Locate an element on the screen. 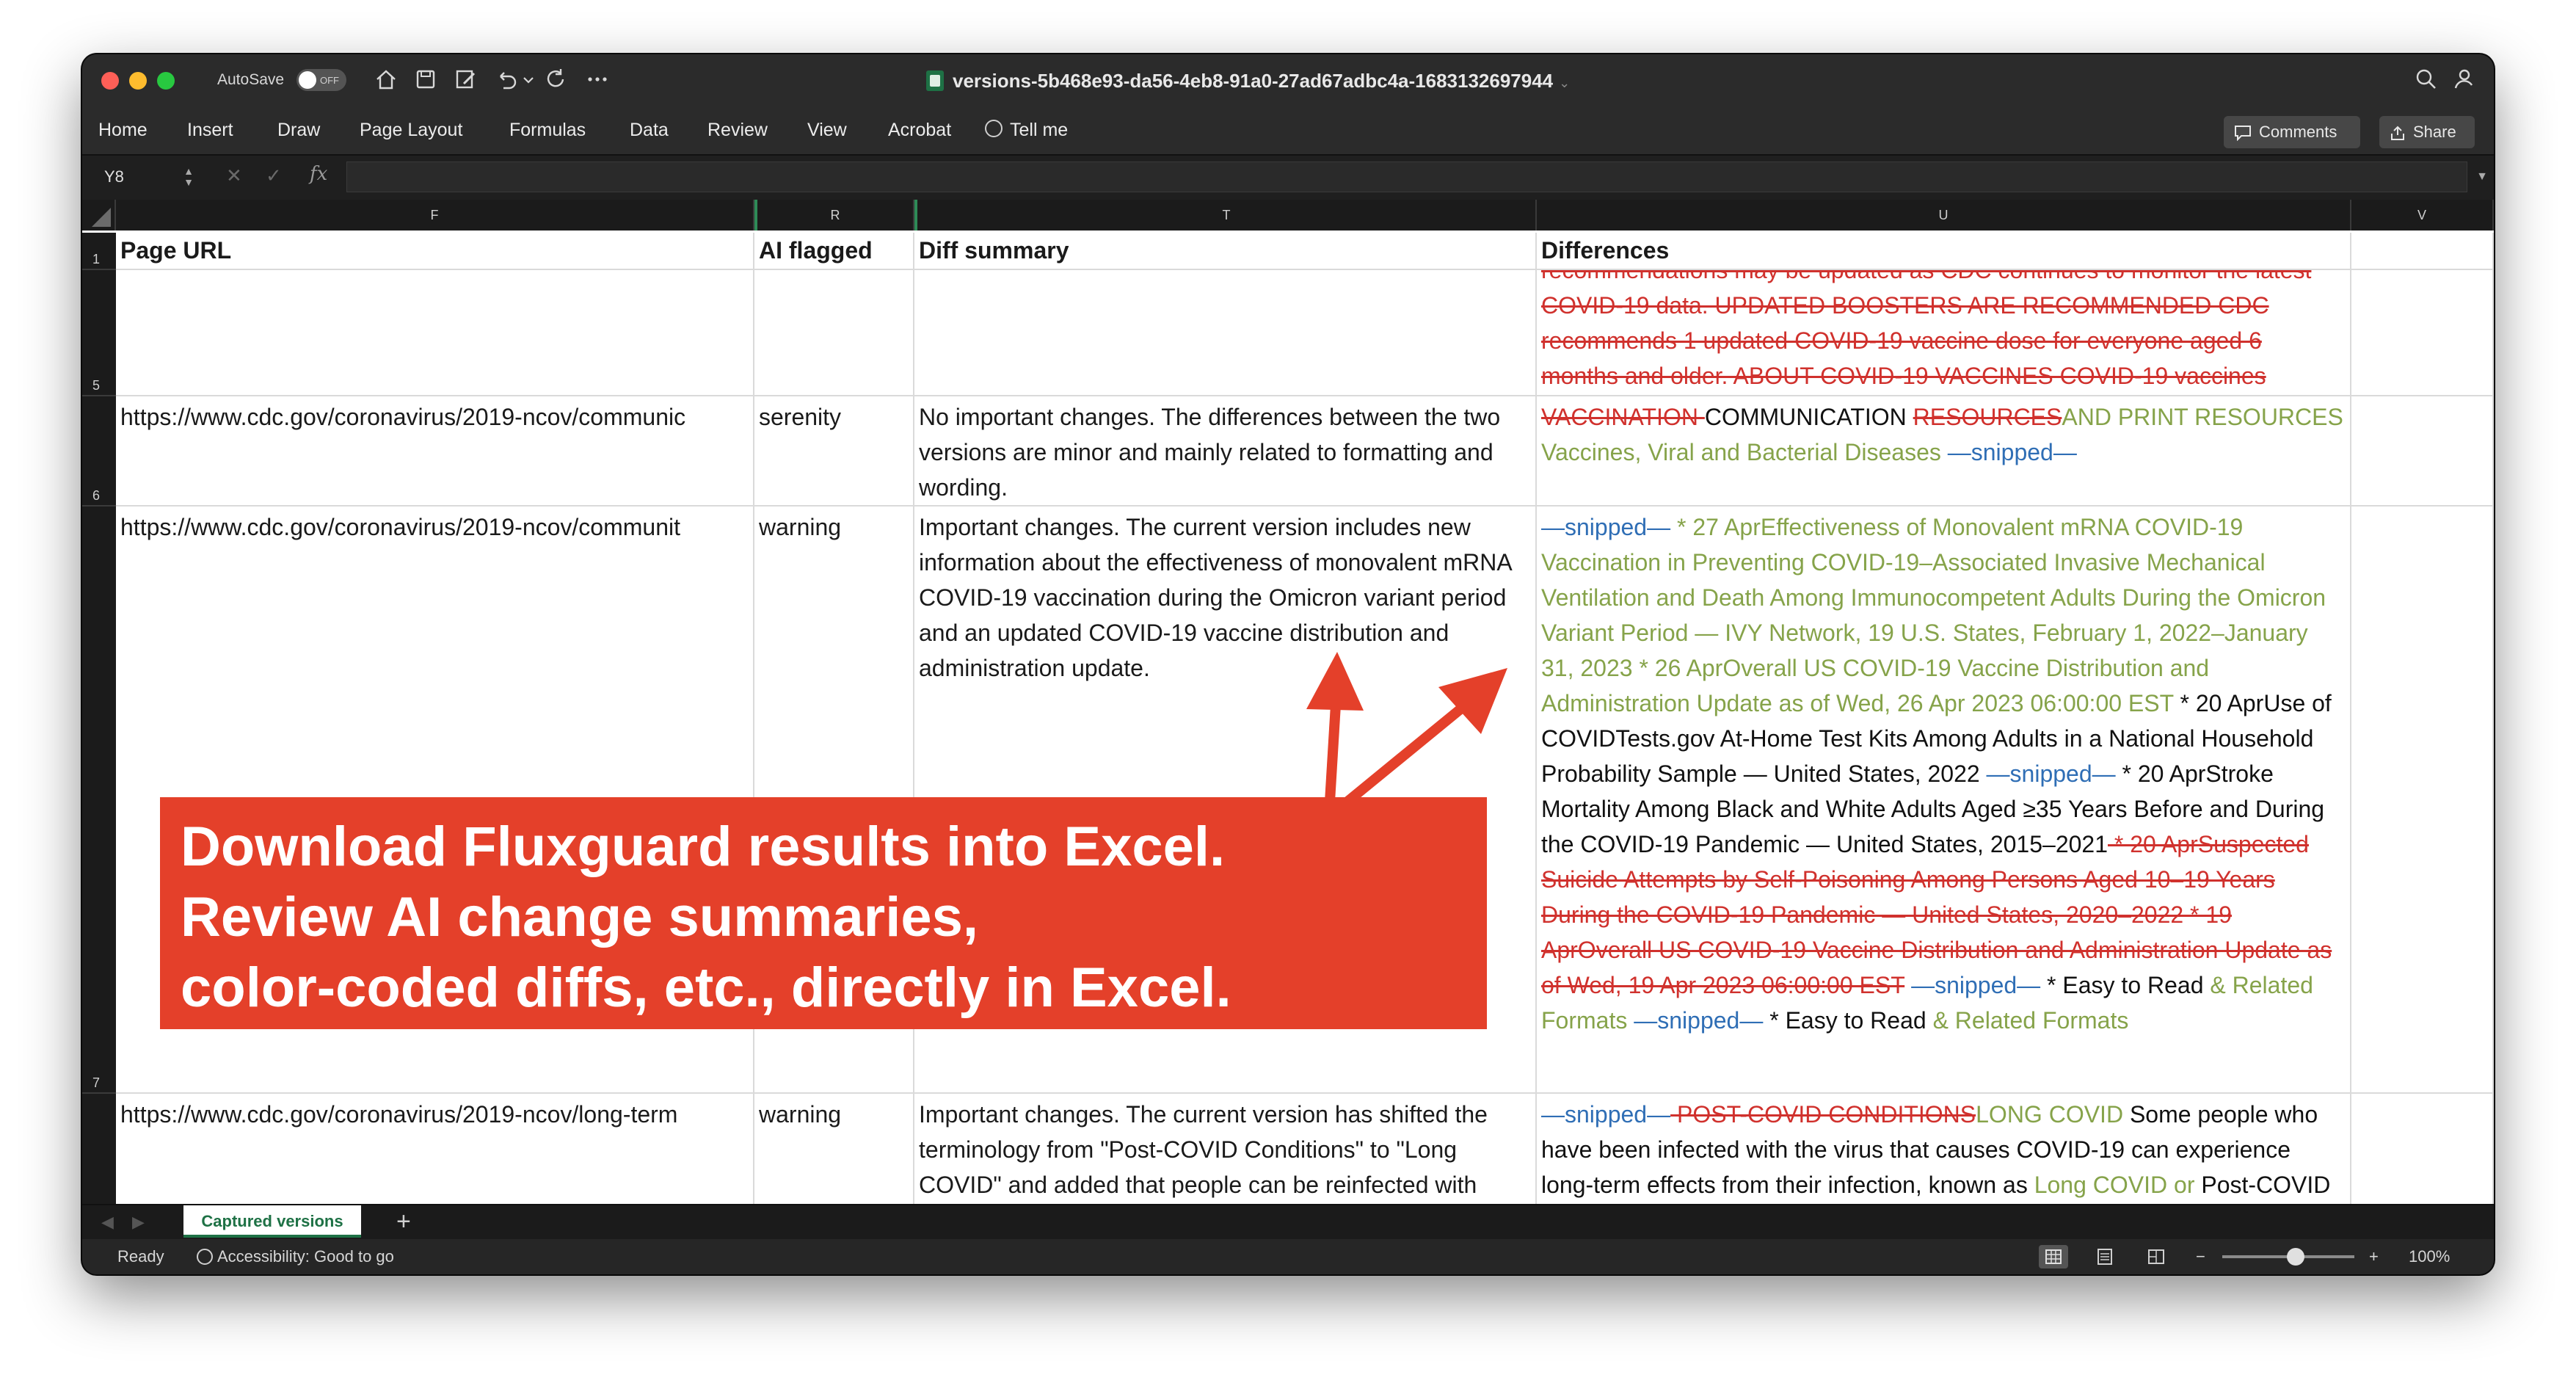 The width and height of the screenshot is (2576, 1383). normal-view-icon is located at coordinates (2053, 1256).